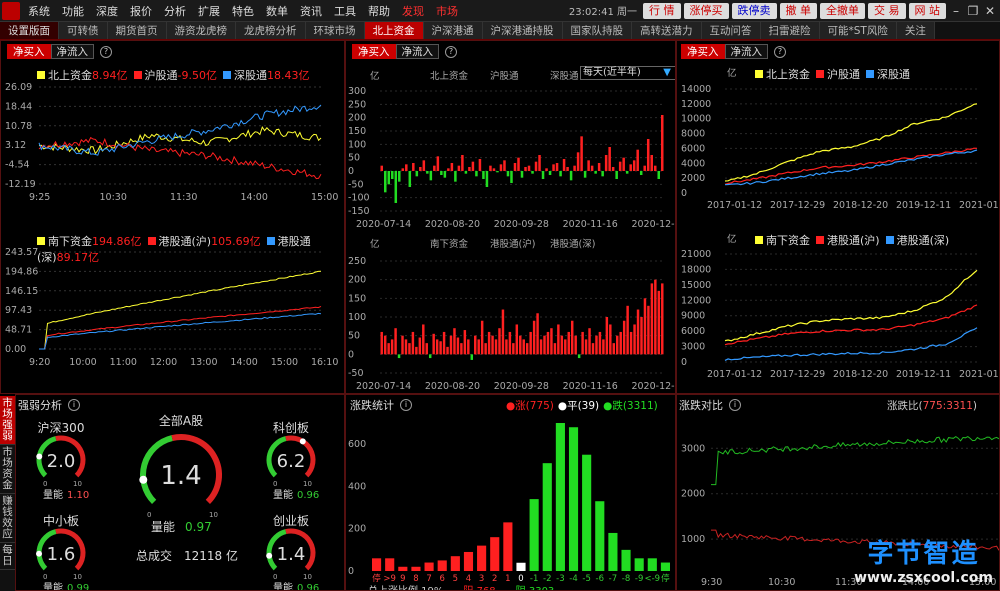  Describe the element at coordinates (522, 30) in the screenshot. I see `tab-8: 沪深港通持股` at that location.